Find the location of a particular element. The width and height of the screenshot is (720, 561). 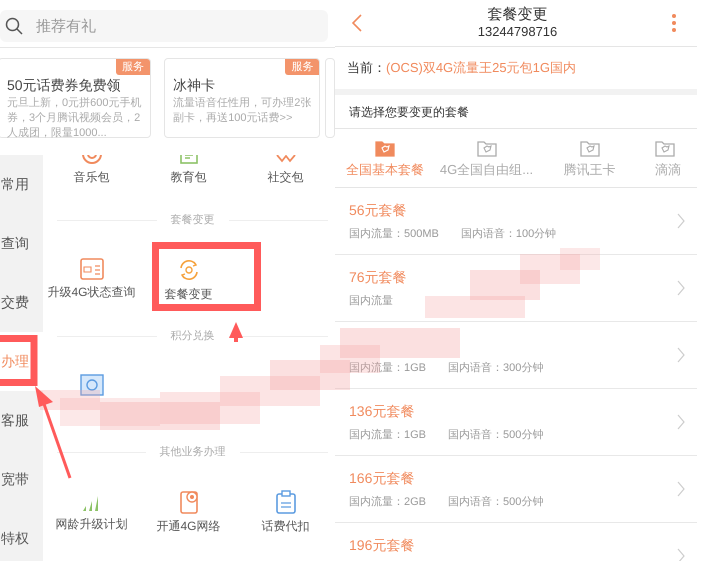

service-item: 社交包 is located at coordinates (286, 177).